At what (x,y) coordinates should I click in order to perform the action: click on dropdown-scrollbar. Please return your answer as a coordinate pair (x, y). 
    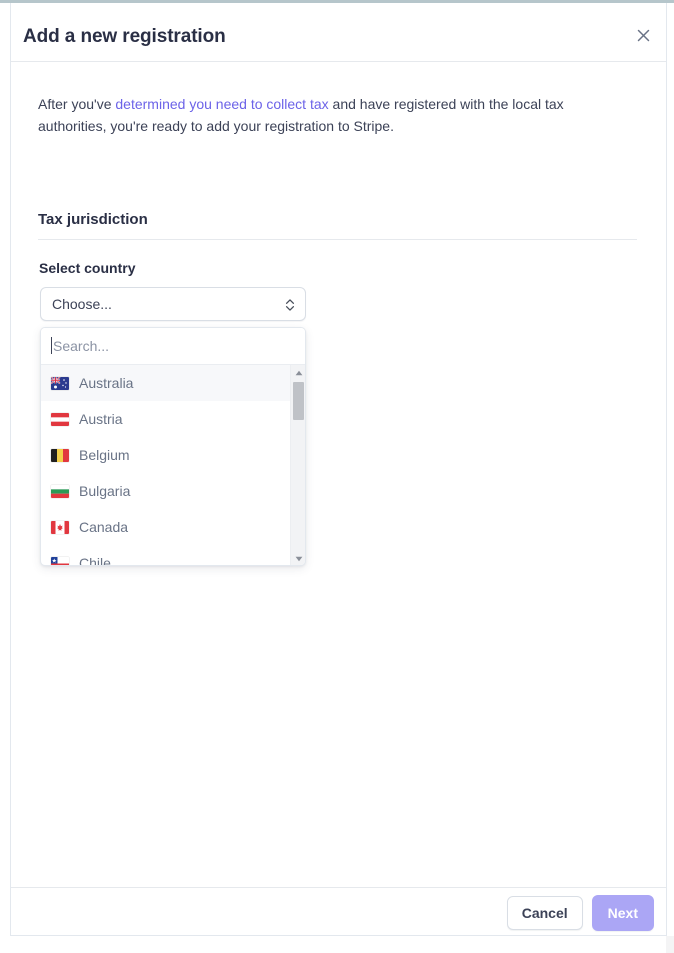
    Looking at the image, I should click on (297, 465).